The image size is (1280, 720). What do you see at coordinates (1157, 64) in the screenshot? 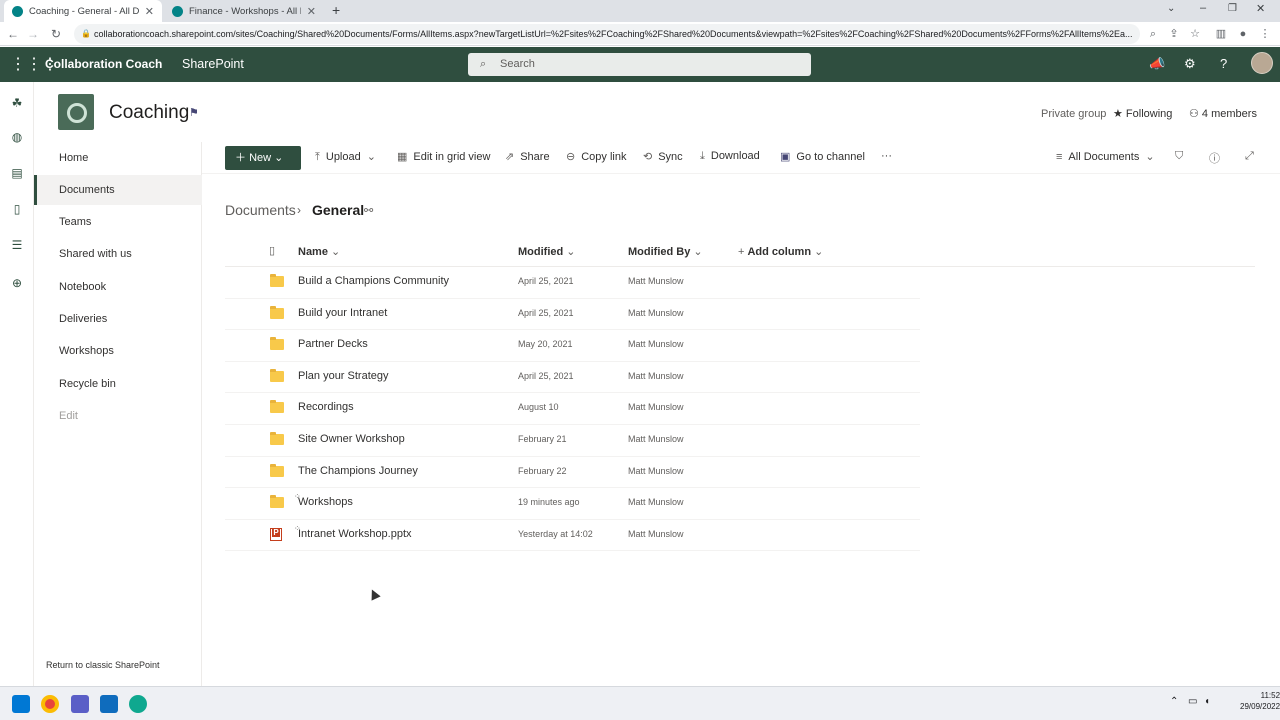
I see `megaphone-icon: 📣` at bounding box center [1157, 64].